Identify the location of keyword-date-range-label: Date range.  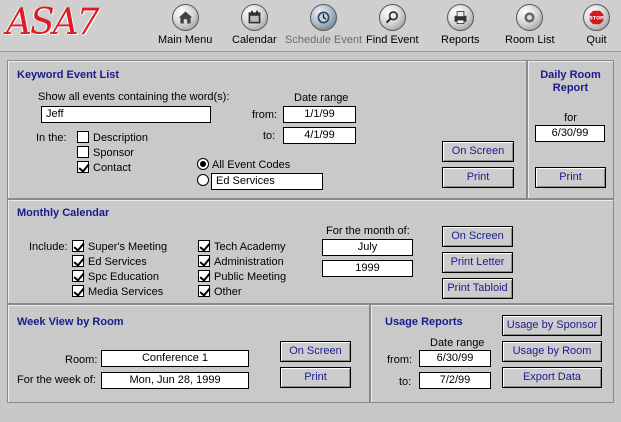
(321, 98).